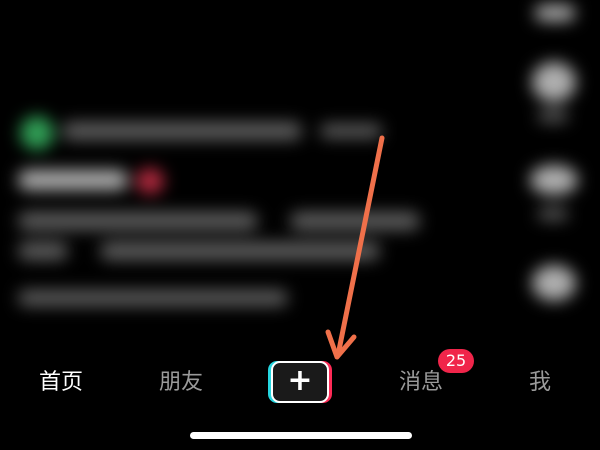  Describe the element at coordinates (240, 251) in the screenshot. I see `blurred-text-line-3b` at that location.